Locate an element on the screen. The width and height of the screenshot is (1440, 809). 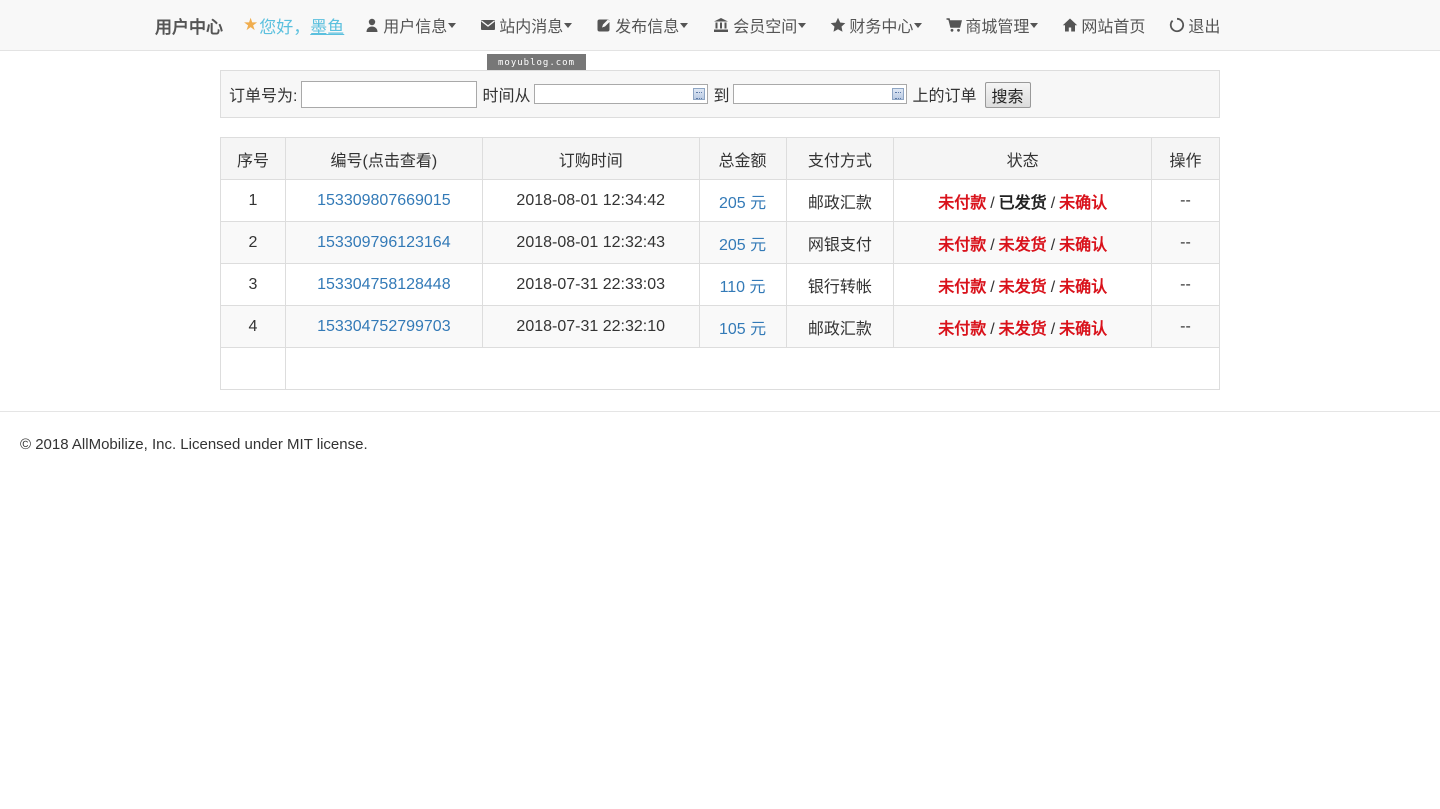
table-empty-row is located at coordinates (720, 368).